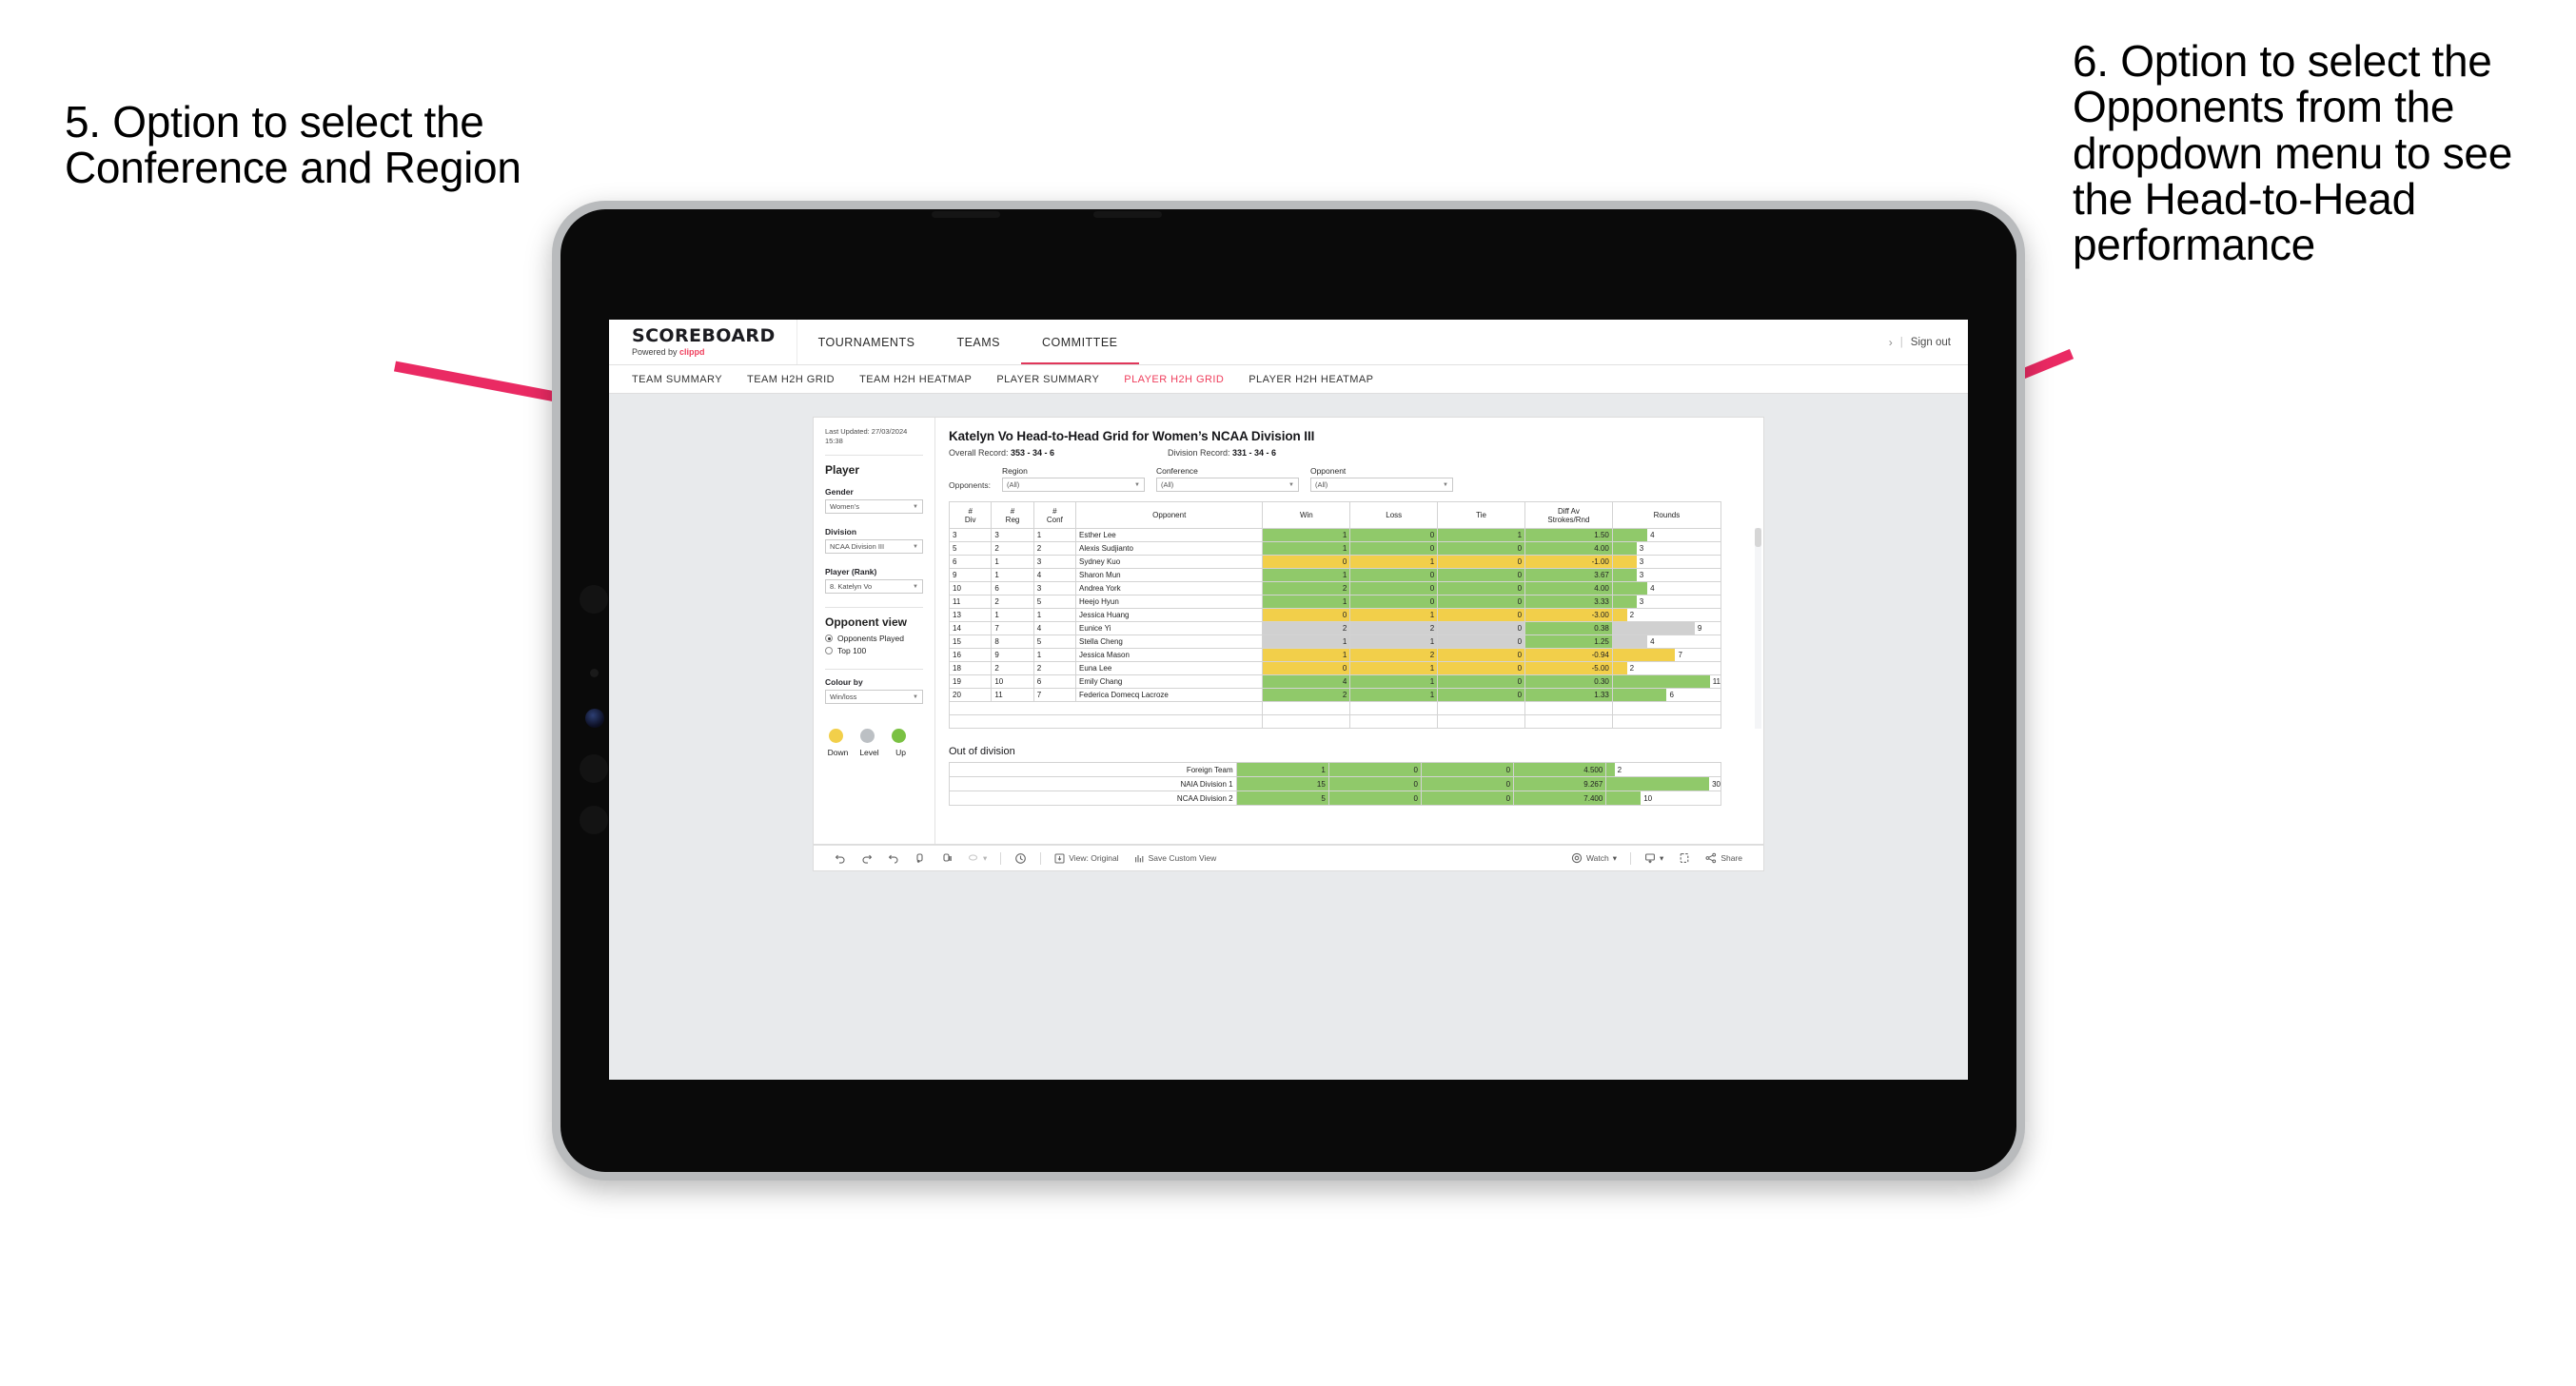 Image resolution: width=2576 pixels, height=1386 pixels. I want to click on table-row: 16 9 1 Jessica Mason 1 2 0 -0.94 7, so click(1335, 655).